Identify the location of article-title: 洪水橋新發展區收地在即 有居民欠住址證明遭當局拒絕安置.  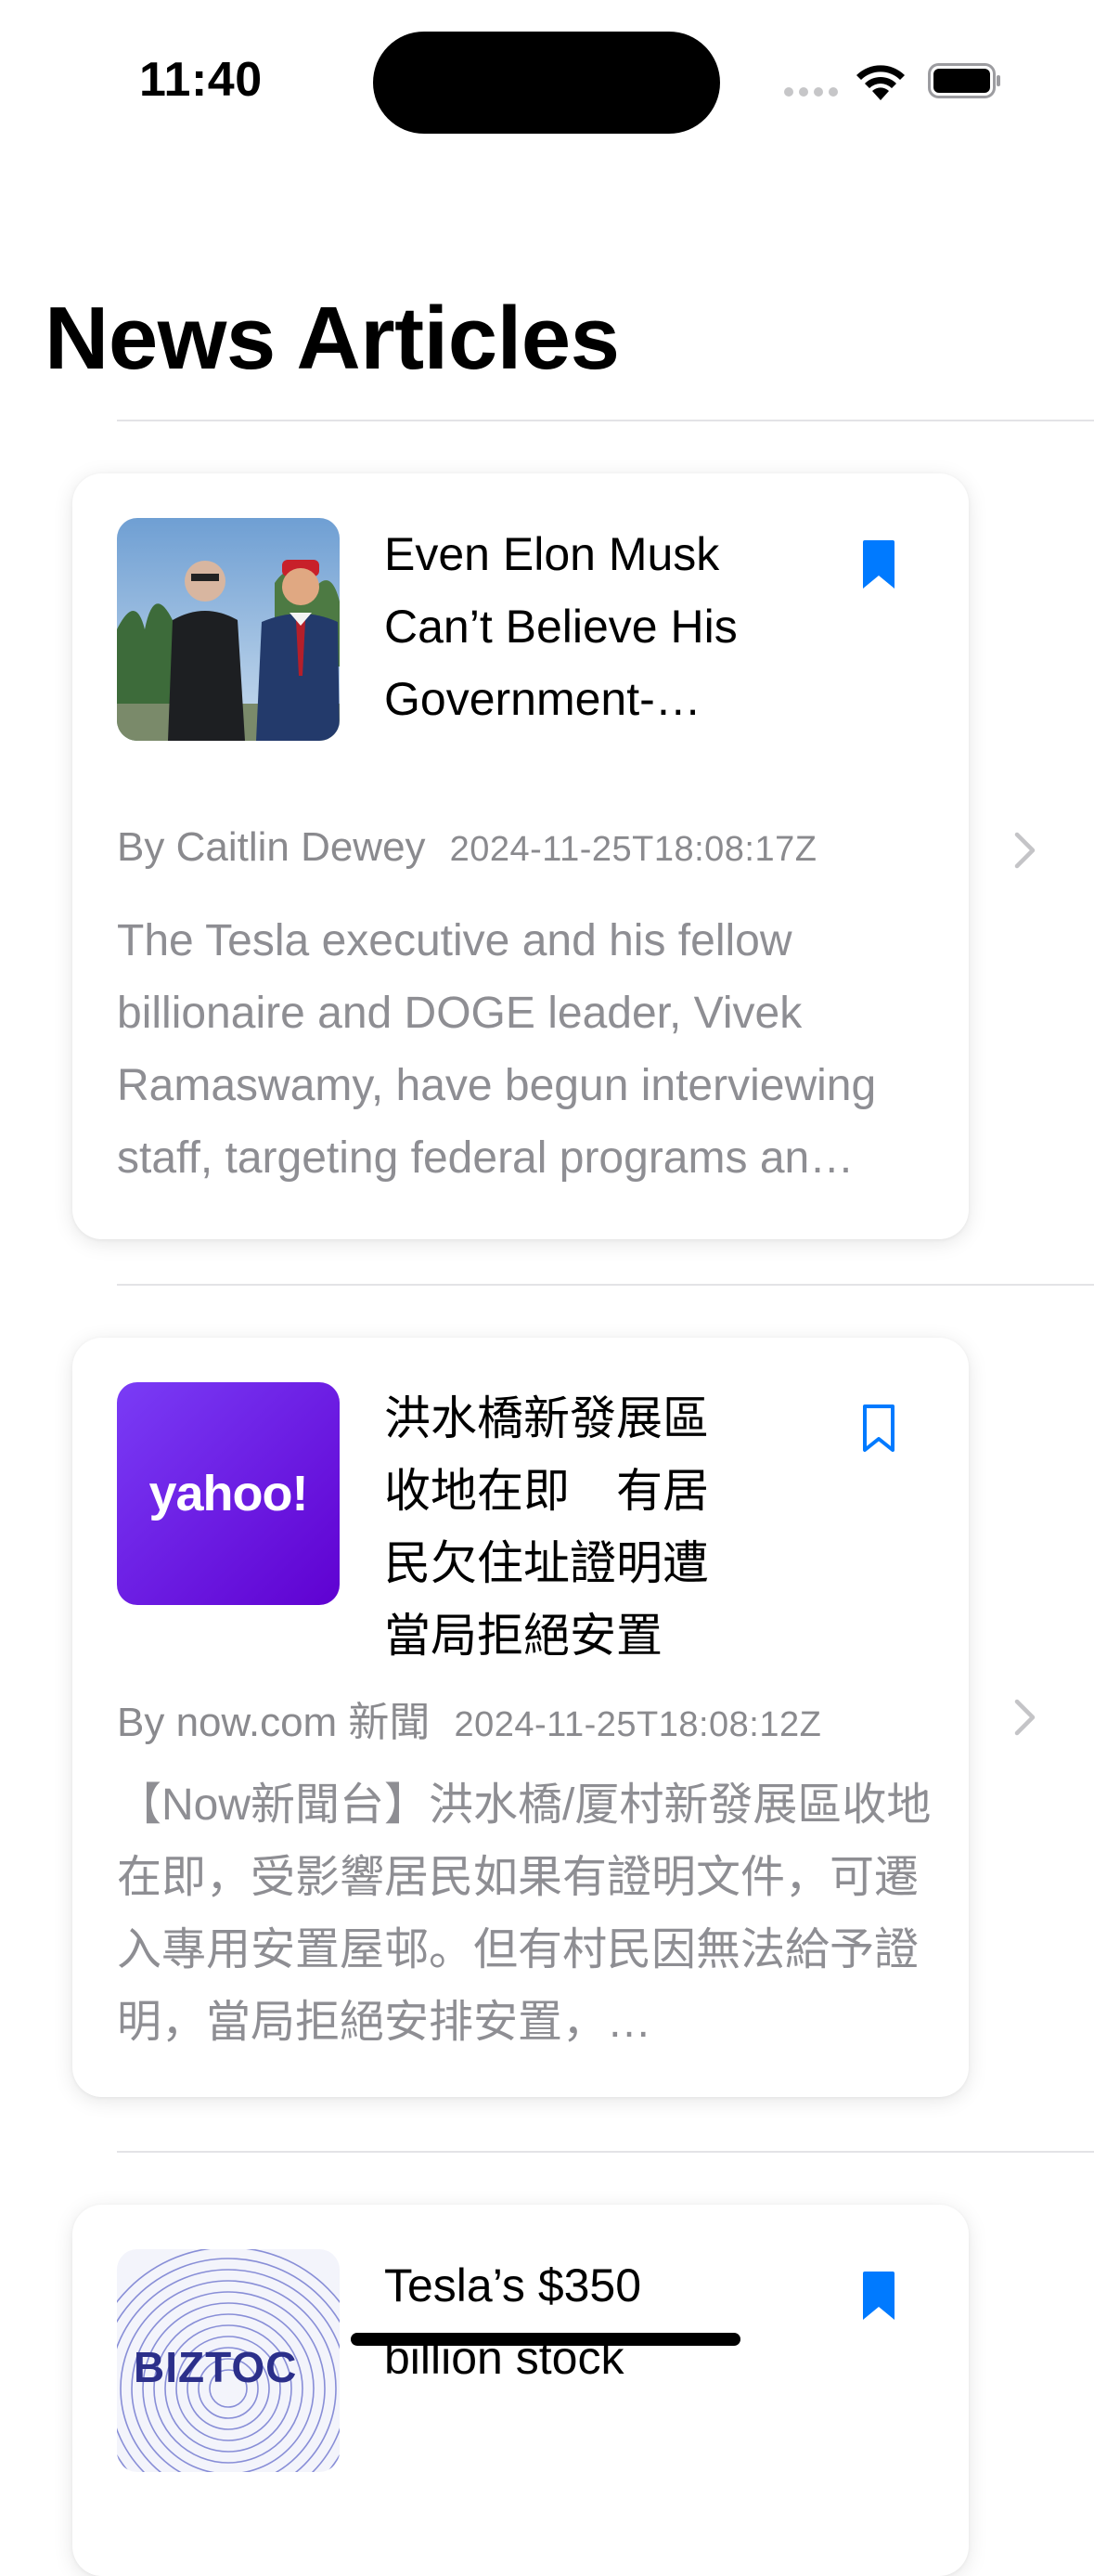
(546, 1527).